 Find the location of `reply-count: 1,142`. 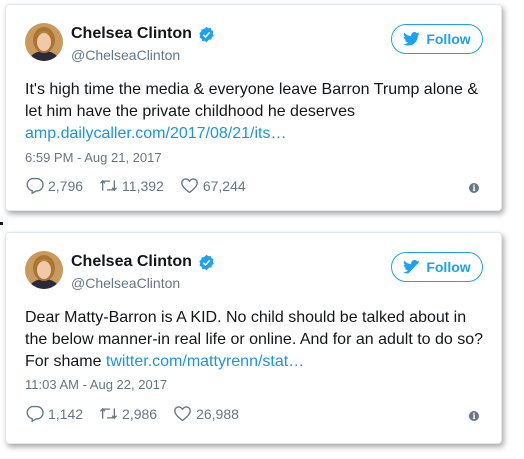

reply-count: 1,142 is located at coordinates (66, 413).